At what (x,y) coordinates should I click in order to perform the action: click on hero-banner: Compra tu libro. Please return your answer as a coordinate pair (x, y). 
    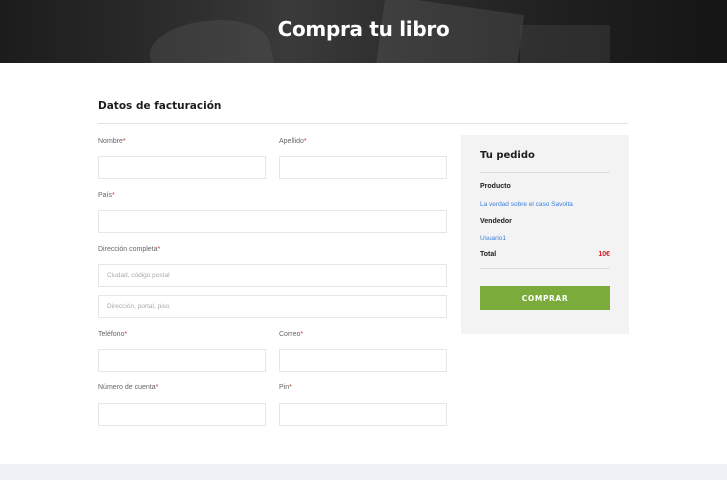
    Looking at the image, I should click on (363, 31).